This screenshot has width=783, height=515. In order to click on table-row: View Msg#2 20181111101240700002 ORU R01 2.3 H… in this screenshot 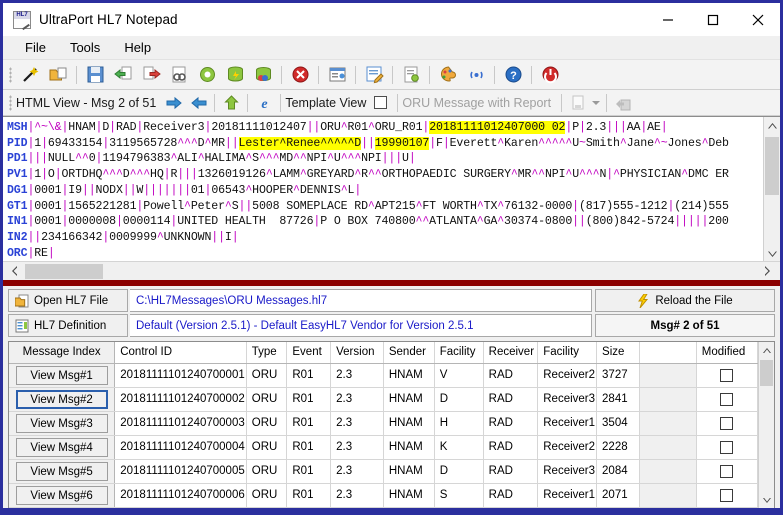, I will do `click(384, 399)`.